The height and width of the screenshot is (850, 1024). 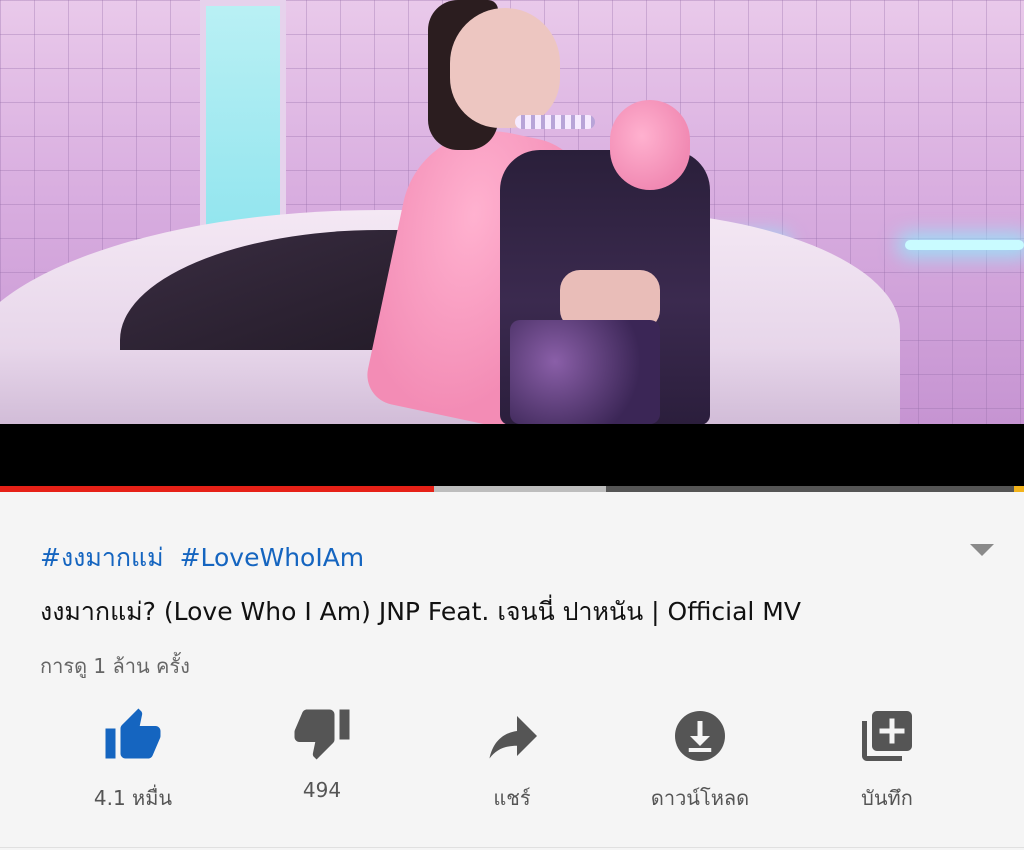 I want to click on dislike-button: 494, so click(x=322, y=757).